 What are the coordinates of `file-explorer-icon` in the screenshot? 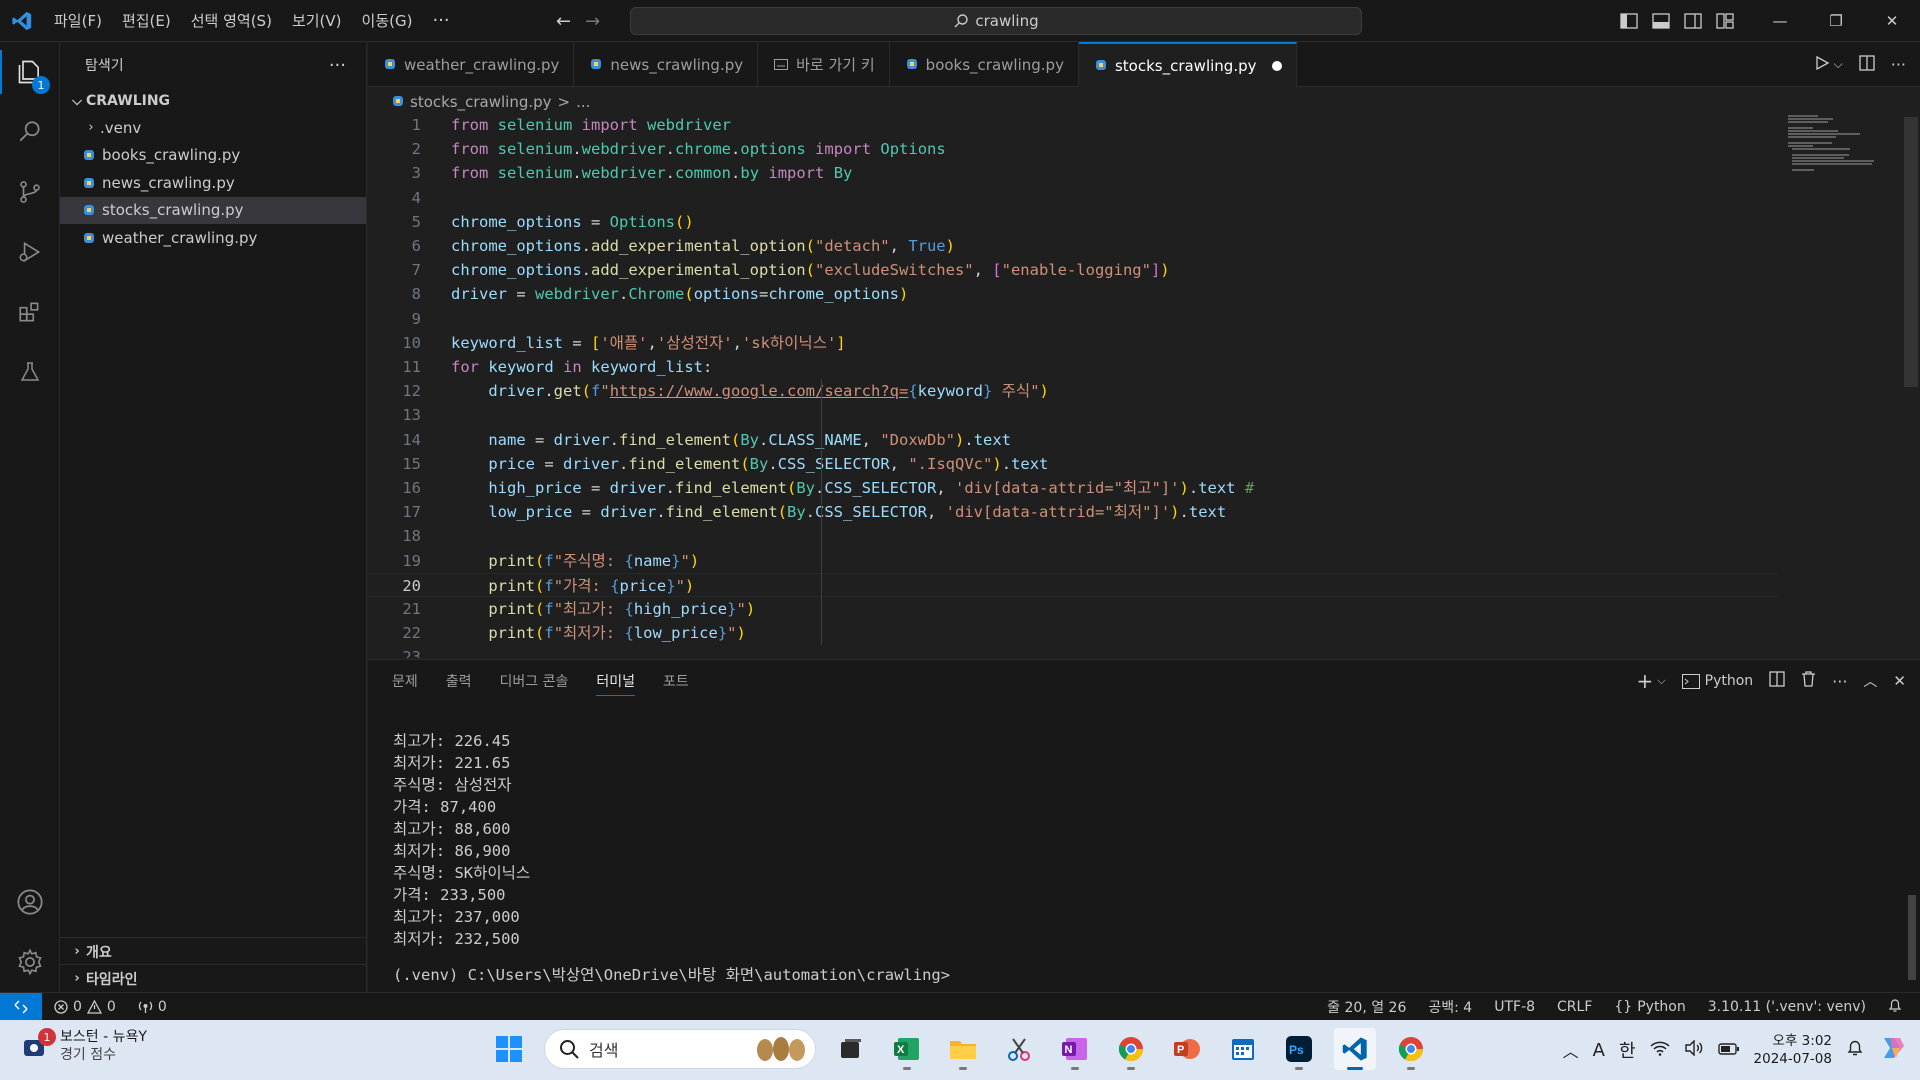 It's located at (963, 1049).